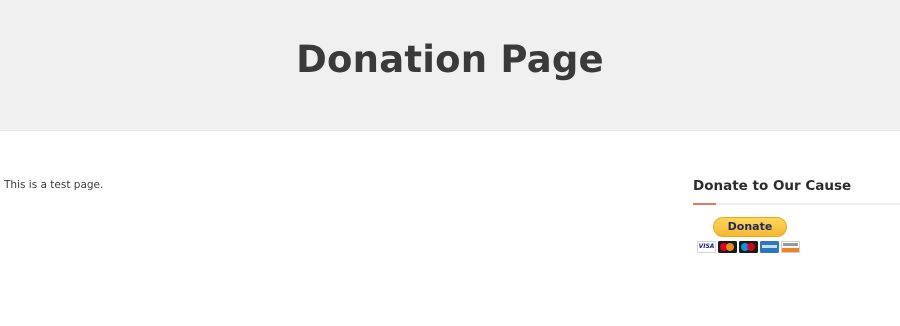  I want to click on accepted-cards: VISA, so click(748, 247).